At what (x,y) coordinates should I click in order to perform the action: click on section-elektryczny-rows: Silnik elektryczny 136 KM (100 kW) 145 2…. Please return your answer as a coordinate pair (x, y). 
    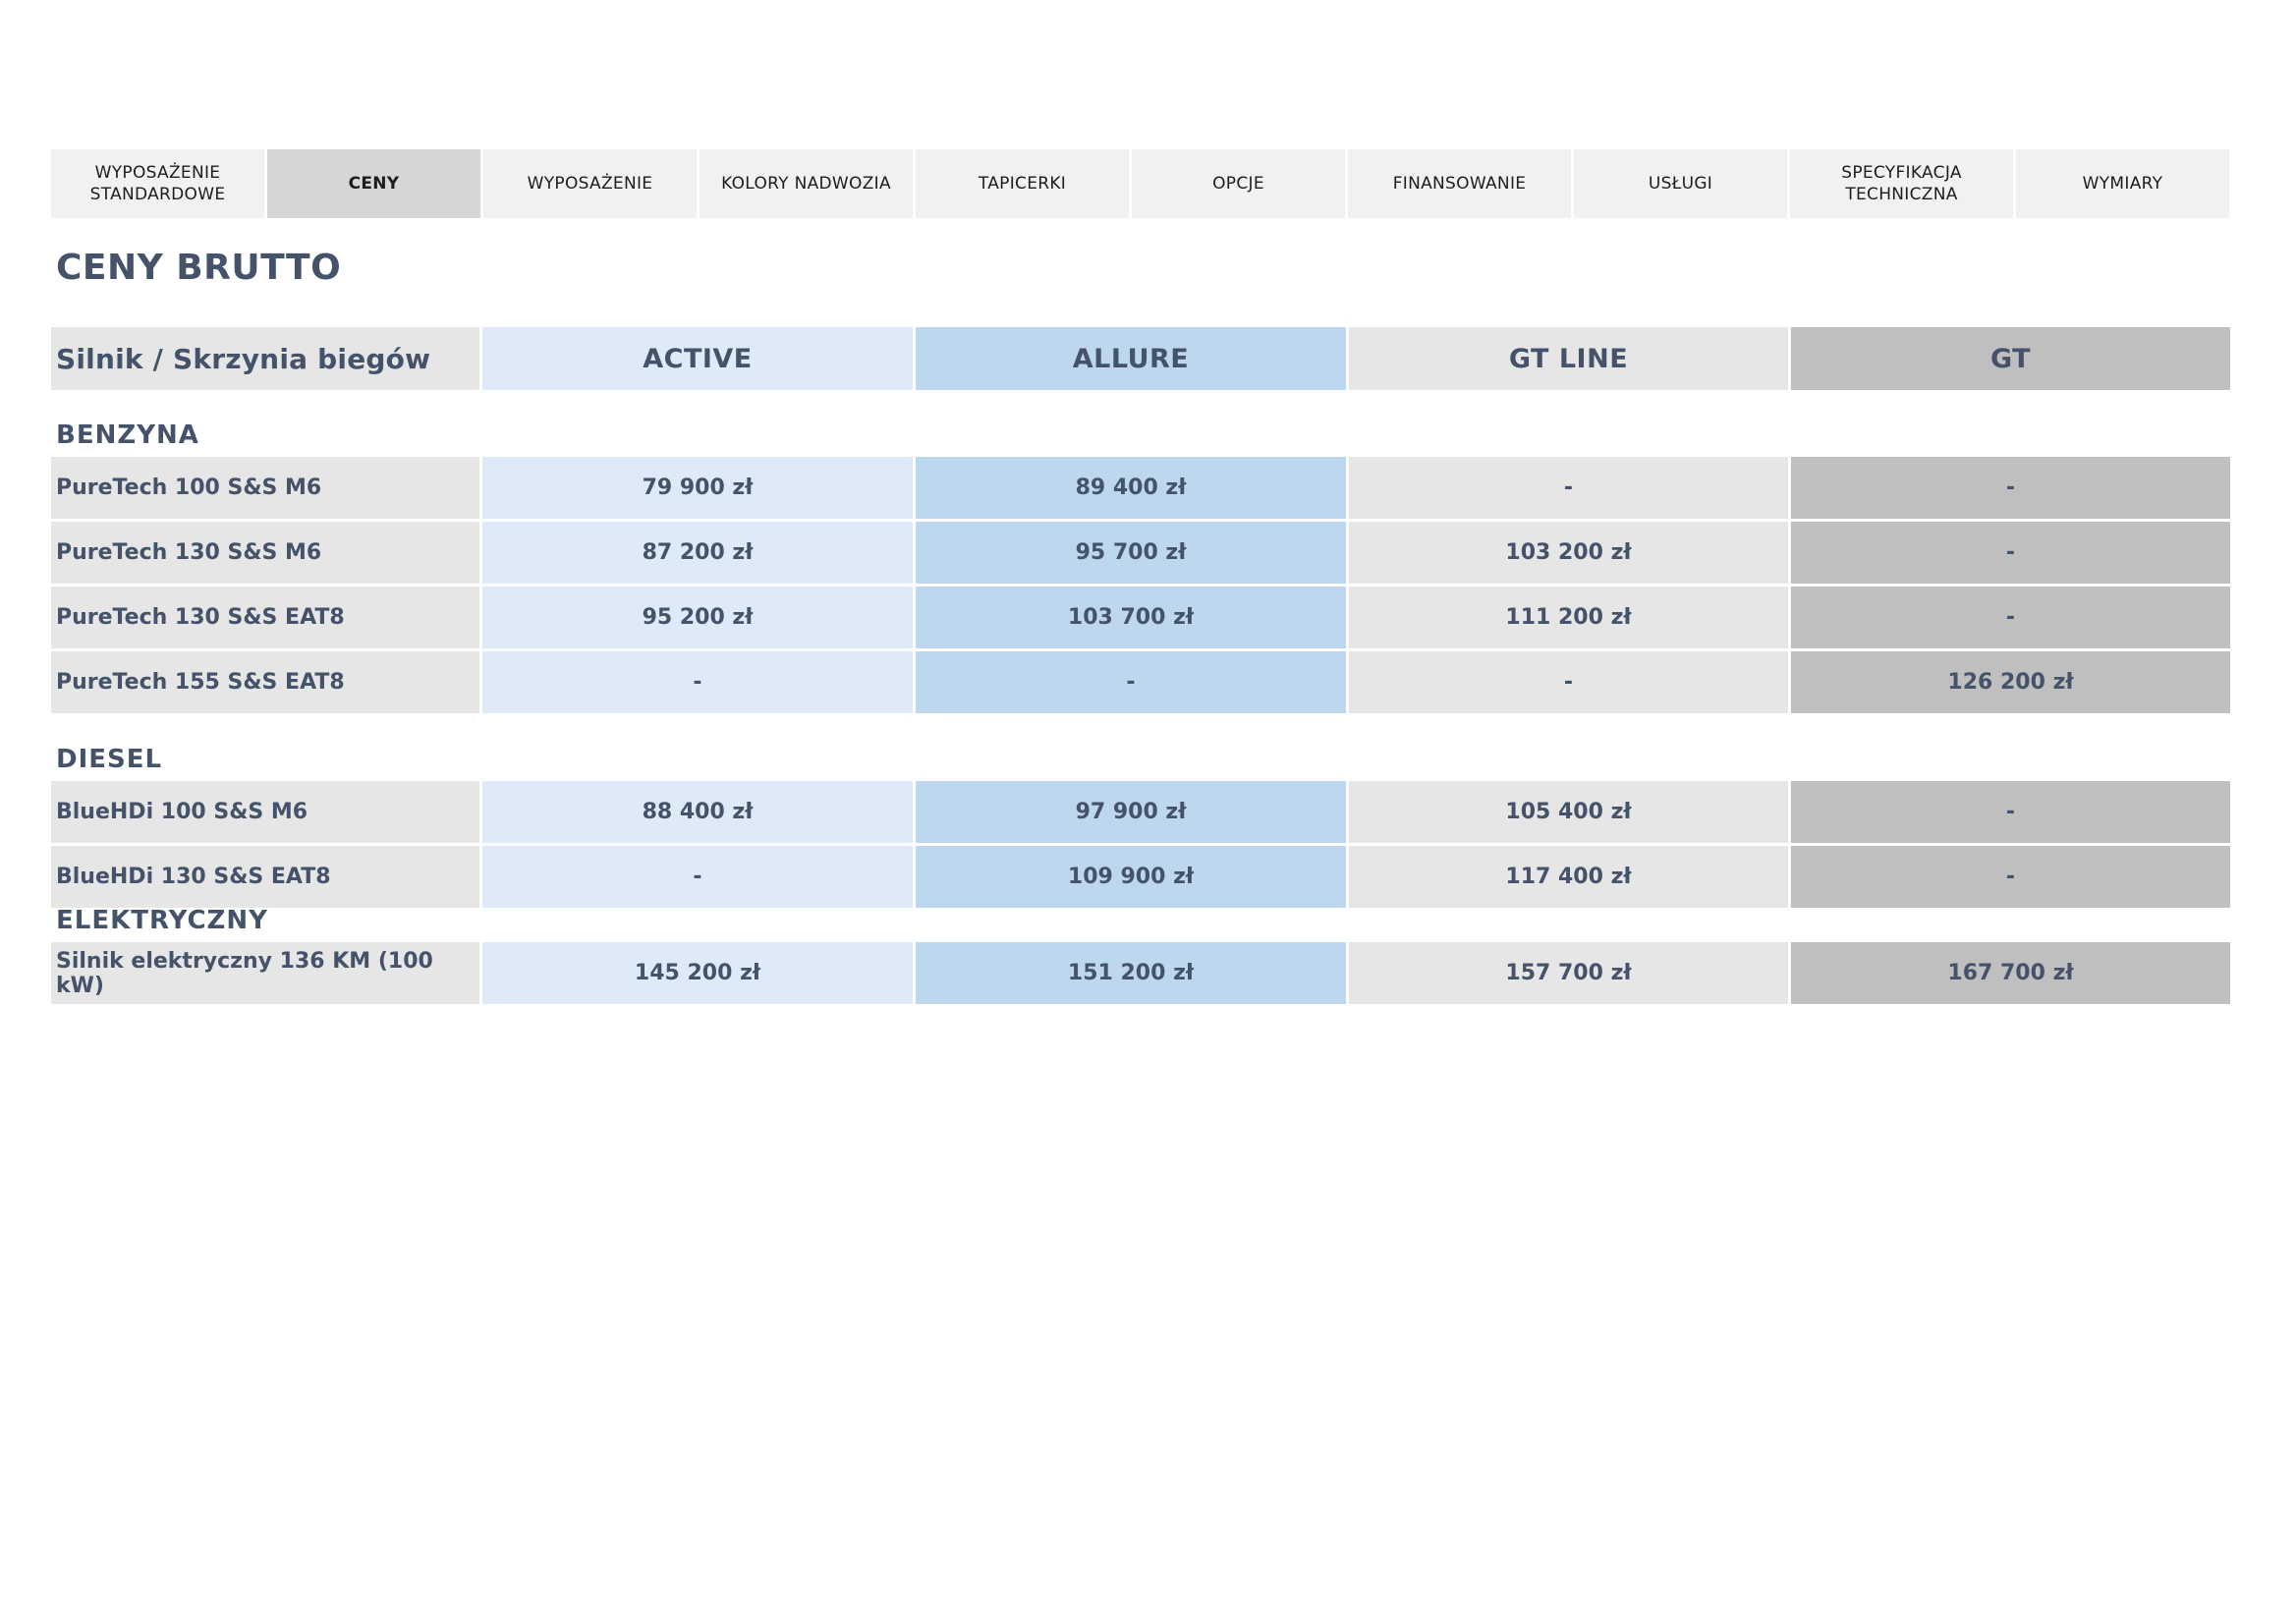
    Looking at the image, I should click on (1140, 973).